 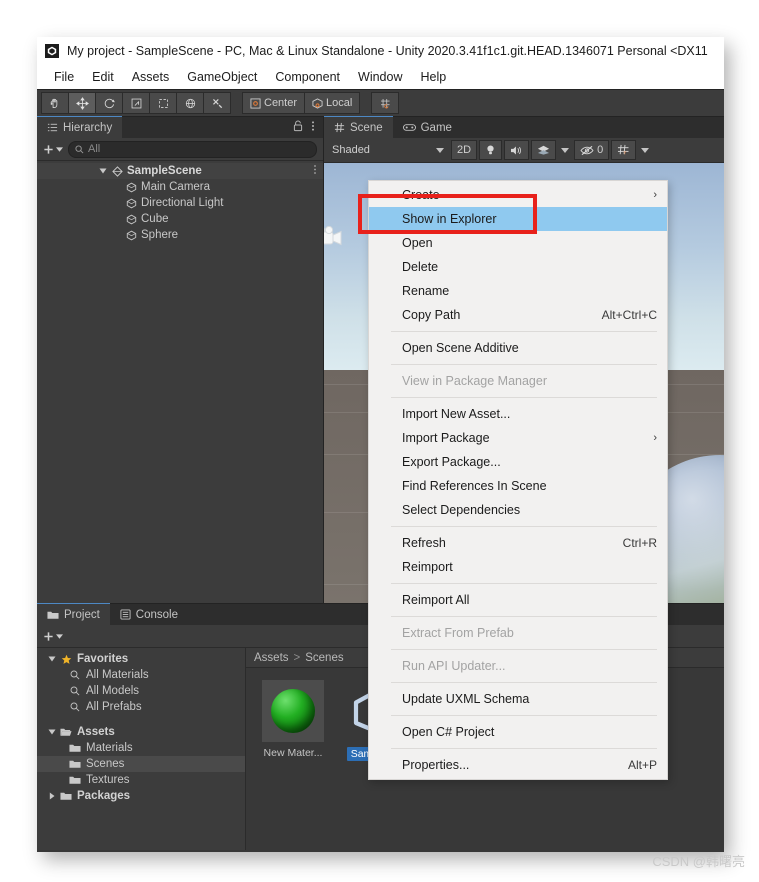 What do you see at coordinates (180, 219) in the screenshot?
I see `hierarchy-item-cube: Cube` at bounding box center [180, 219].